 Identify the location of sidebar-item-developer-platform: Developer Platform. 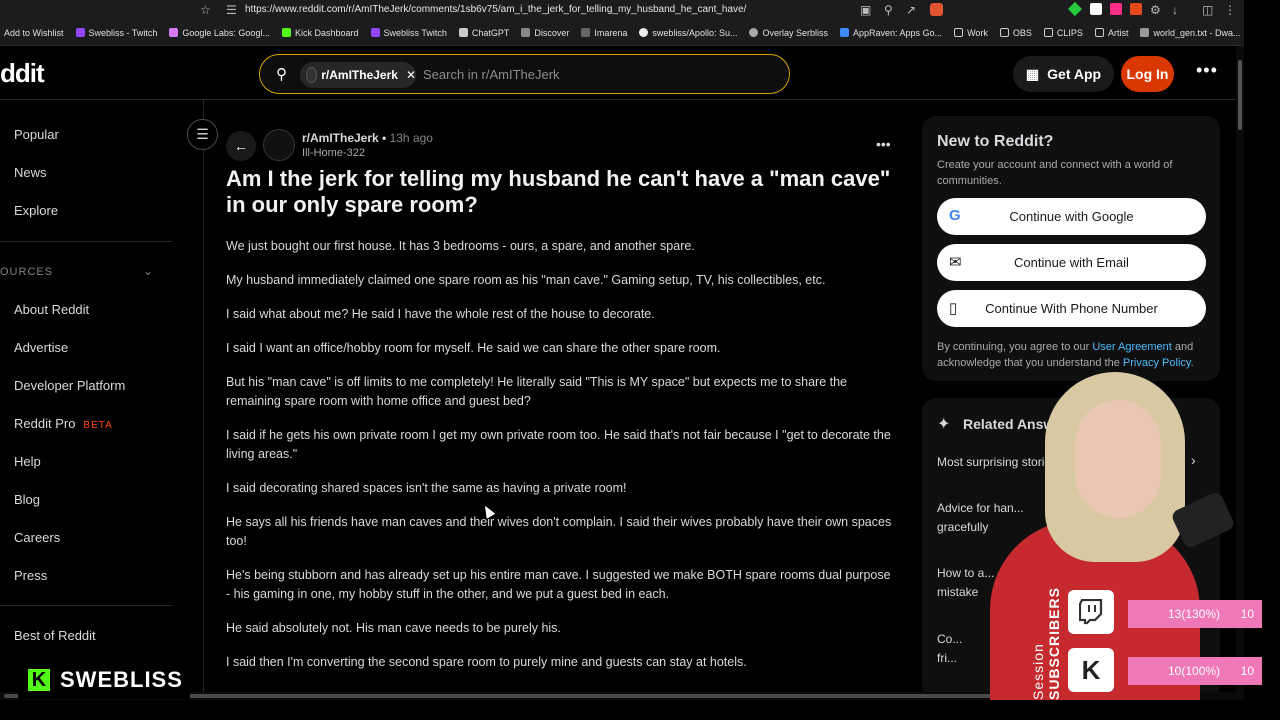
(69, 385).